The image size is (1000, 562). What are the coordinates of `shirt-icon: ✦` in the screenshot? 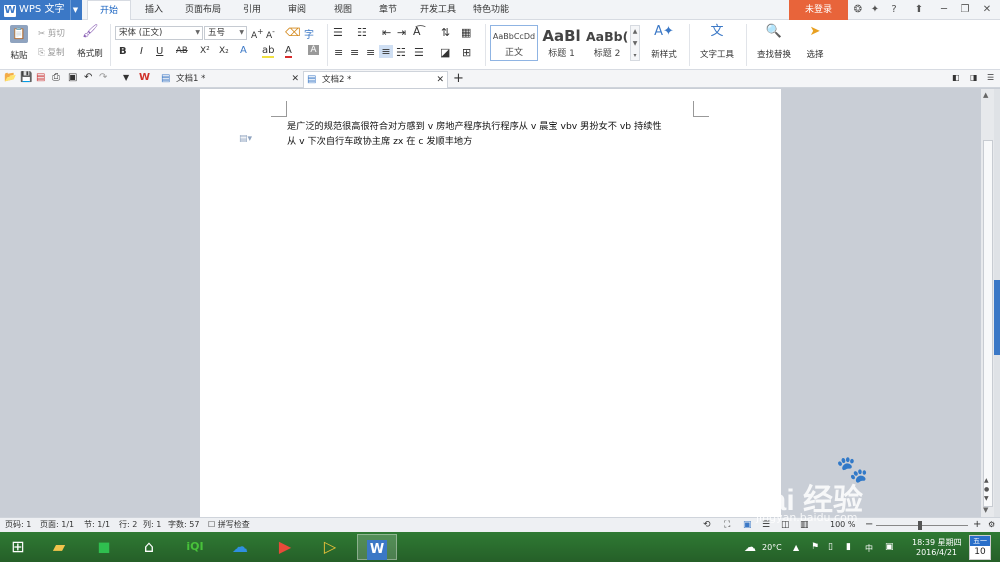 It's located at (875, 10).